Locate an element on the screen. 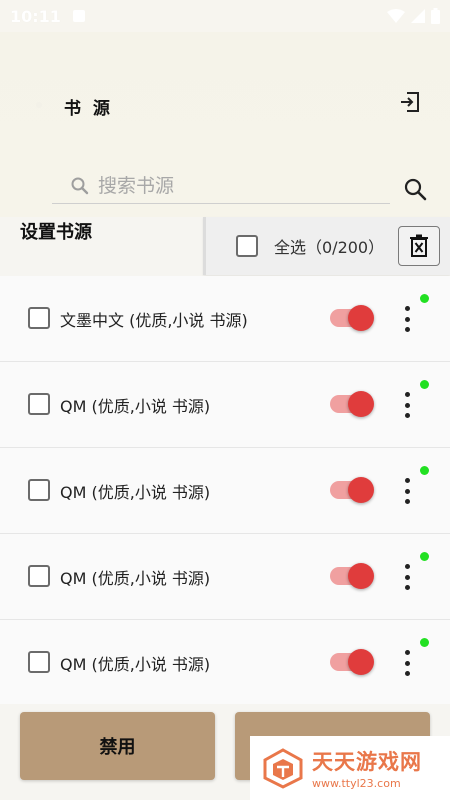  select-all-checkbox is located at coordinates (247, 246).